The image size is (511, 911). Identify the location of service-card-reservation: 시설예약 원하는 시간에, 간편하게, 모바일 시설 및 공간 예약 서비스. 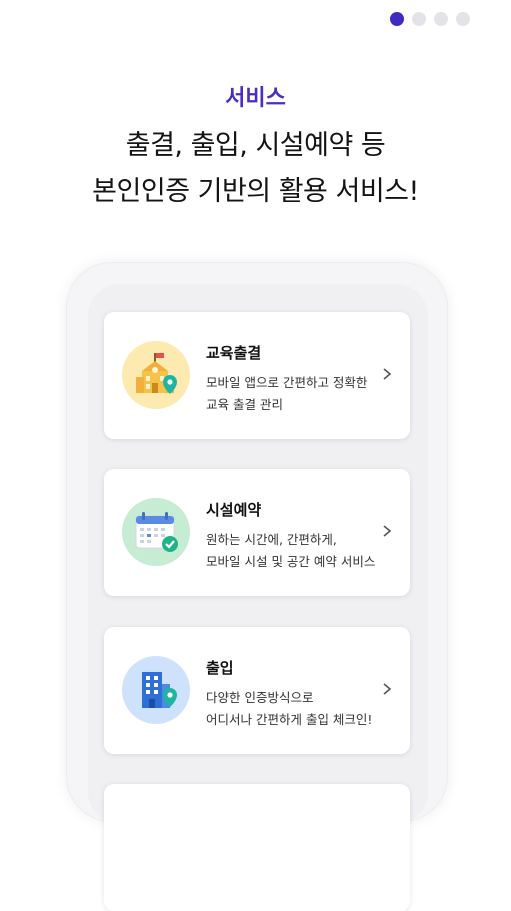
(257, 532).